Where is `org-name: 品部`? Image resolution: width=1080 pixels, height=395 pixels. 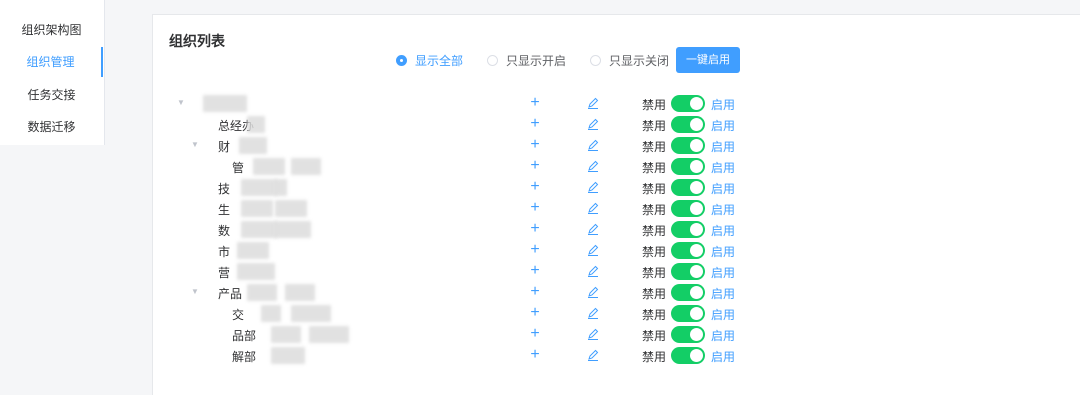
org-name: 品部 is located at coordinates (244, 336).